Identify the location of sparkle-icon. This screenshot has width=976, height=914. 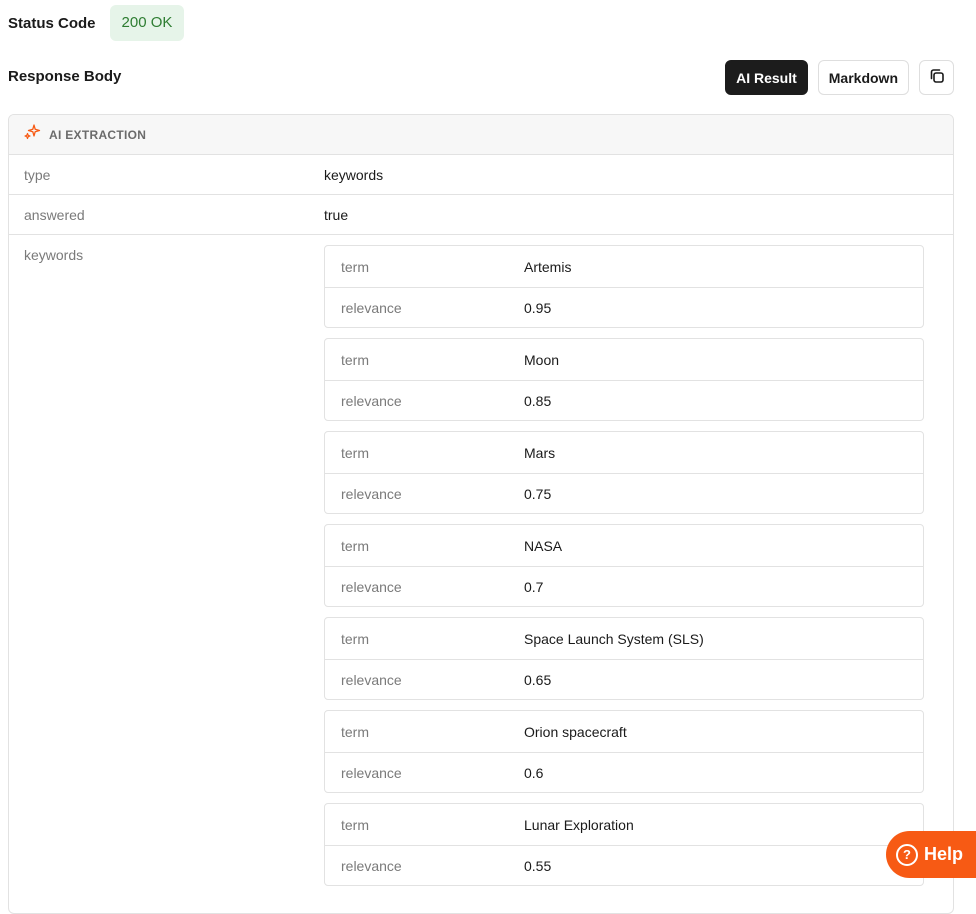
(32, 134).